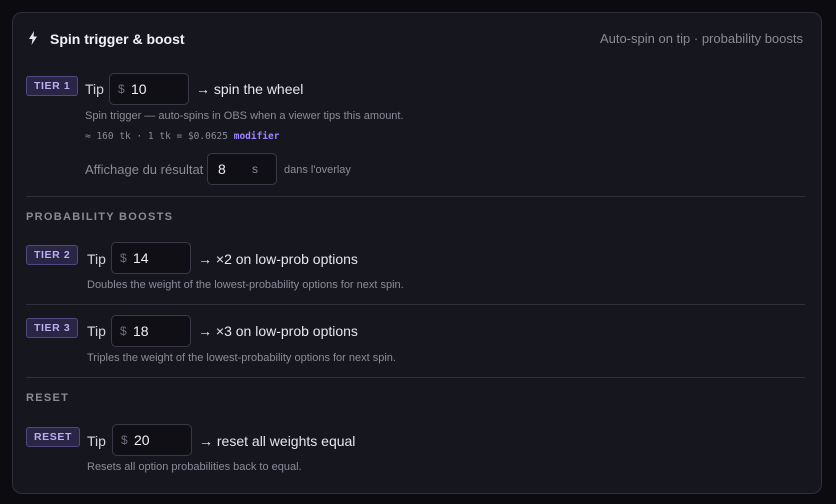 The image size is (836, 504). What do you see at coordinates (141, 258) in the screenshot?
I see `tier-2-amount-value: 14` at bounding box center [141, 258].